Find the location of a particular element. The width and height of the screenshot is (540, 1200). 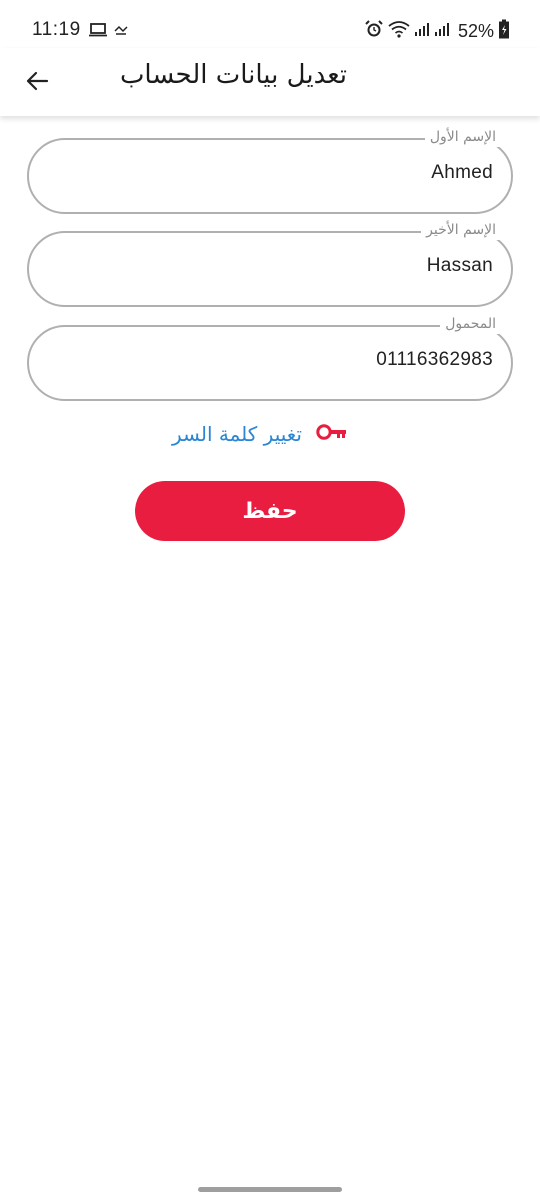

mobile-field: المحمول is located at coordinates (270, 357).